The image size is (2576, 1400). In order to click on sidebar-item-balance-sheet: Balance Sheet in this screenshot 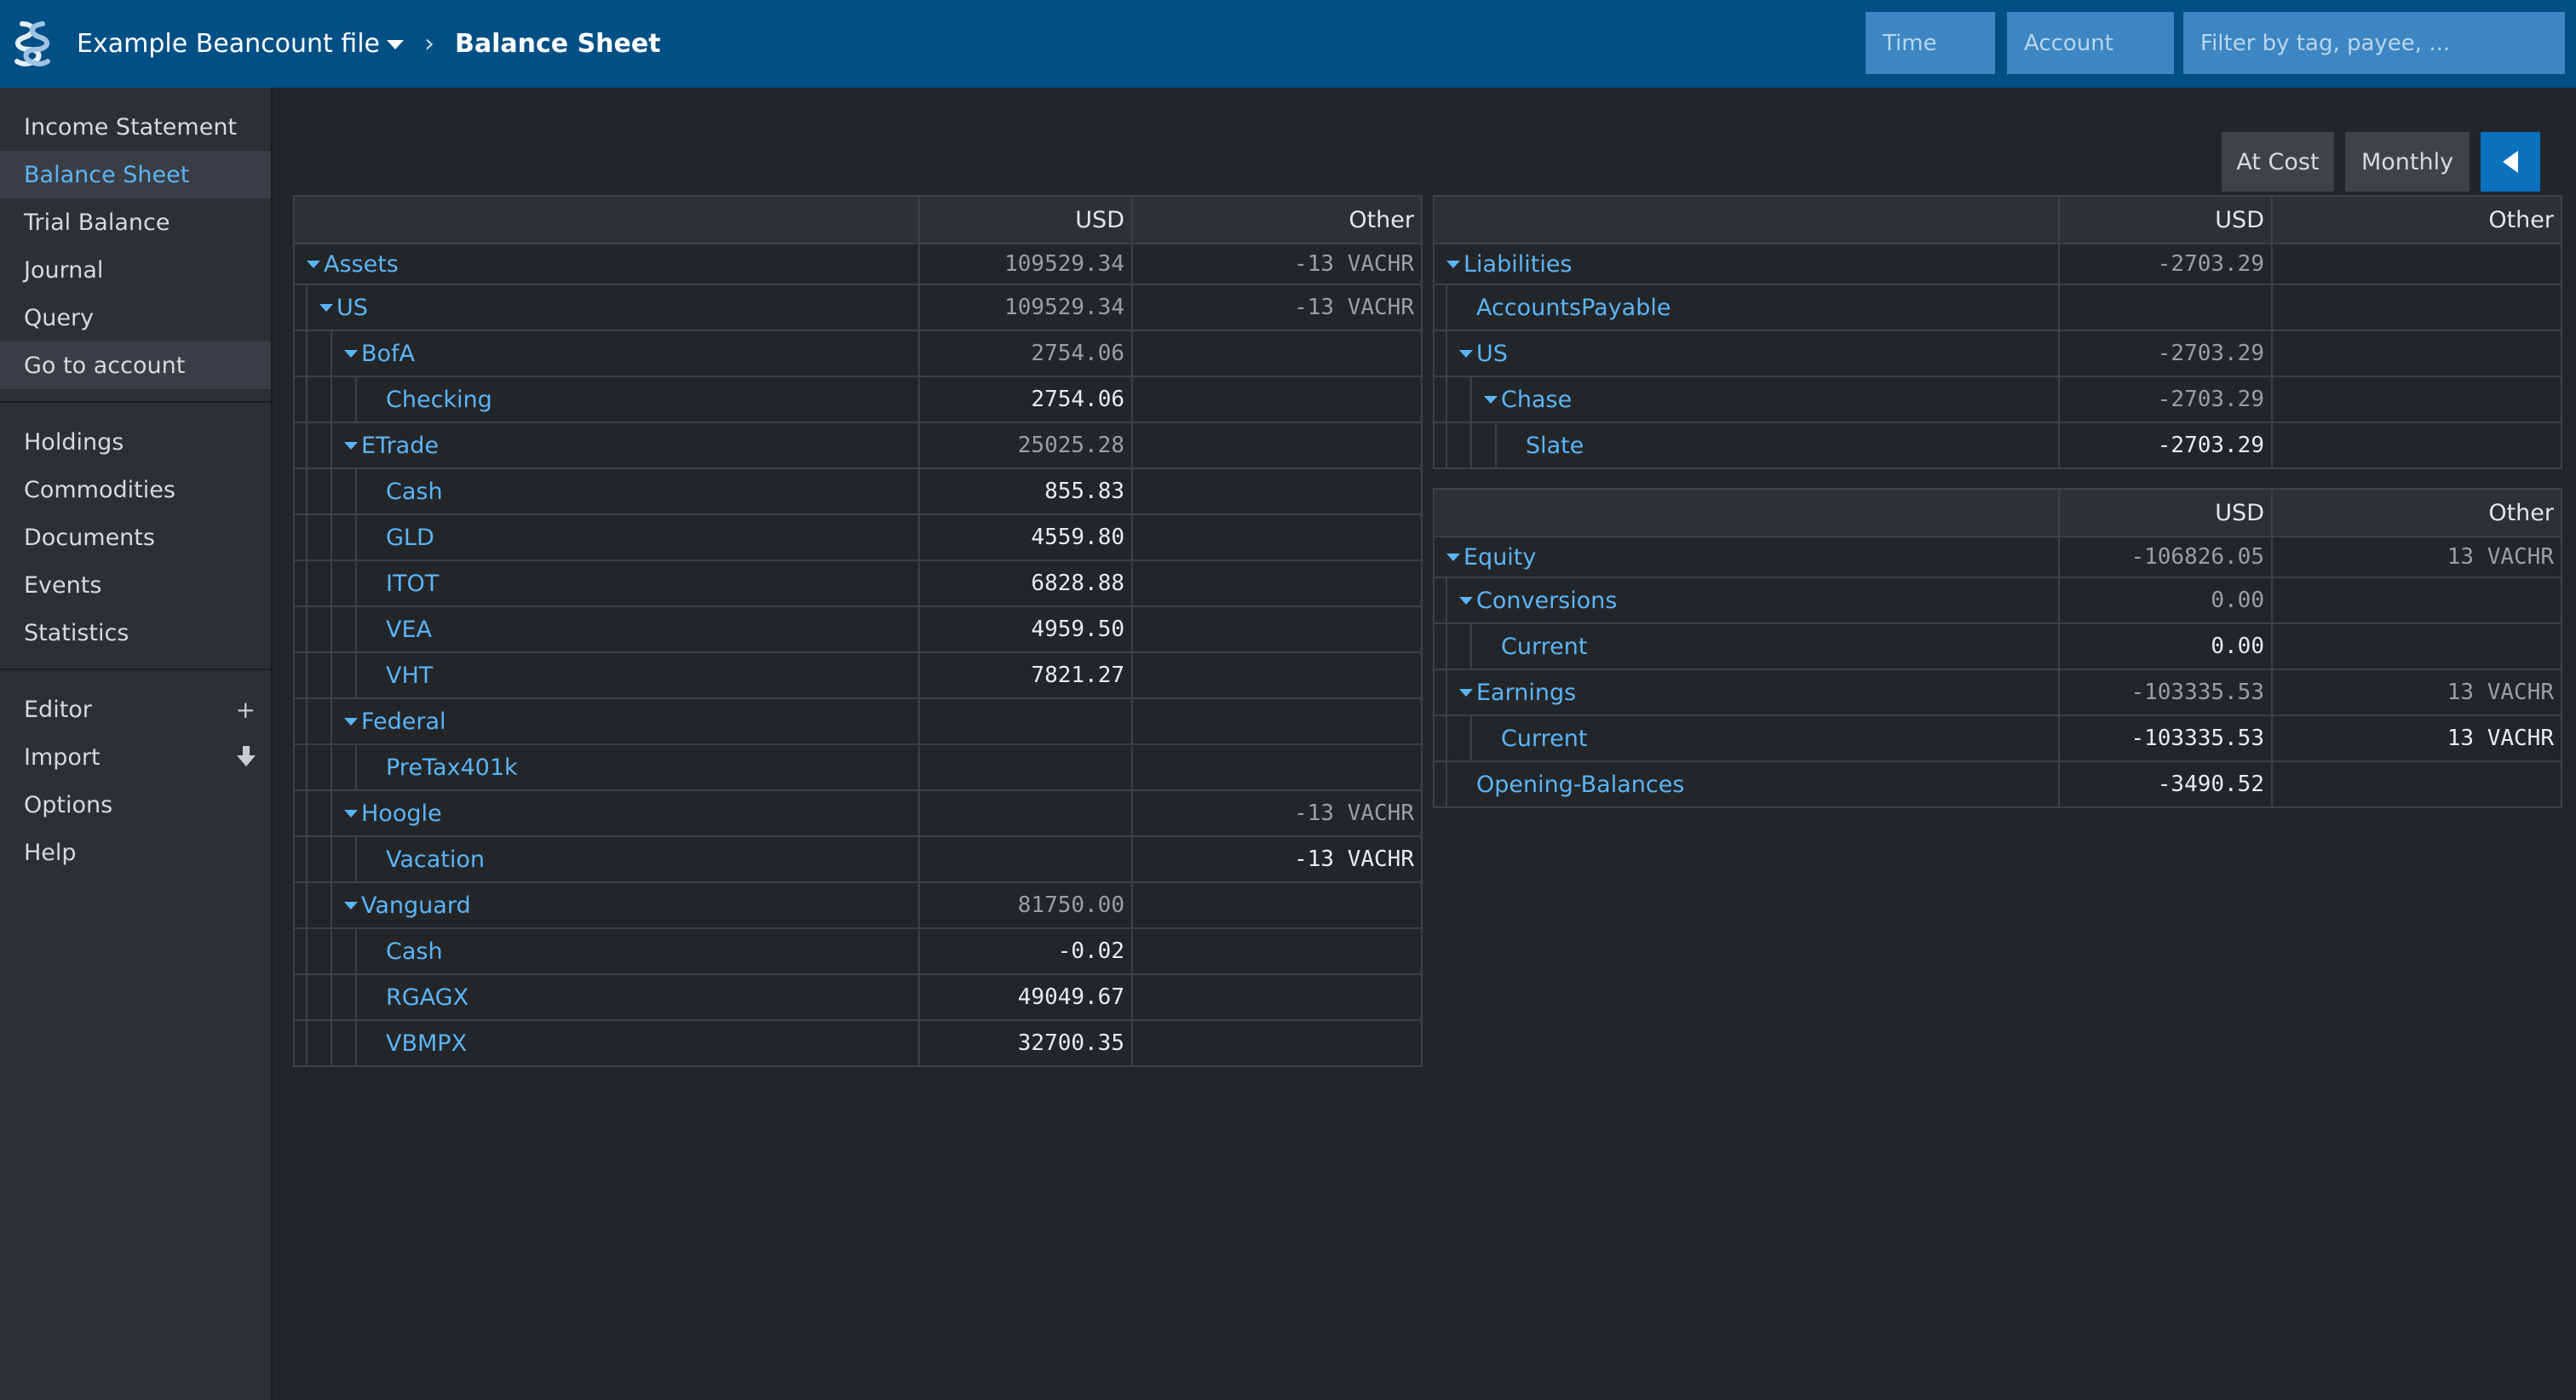, I will do `click(136, 174)`.